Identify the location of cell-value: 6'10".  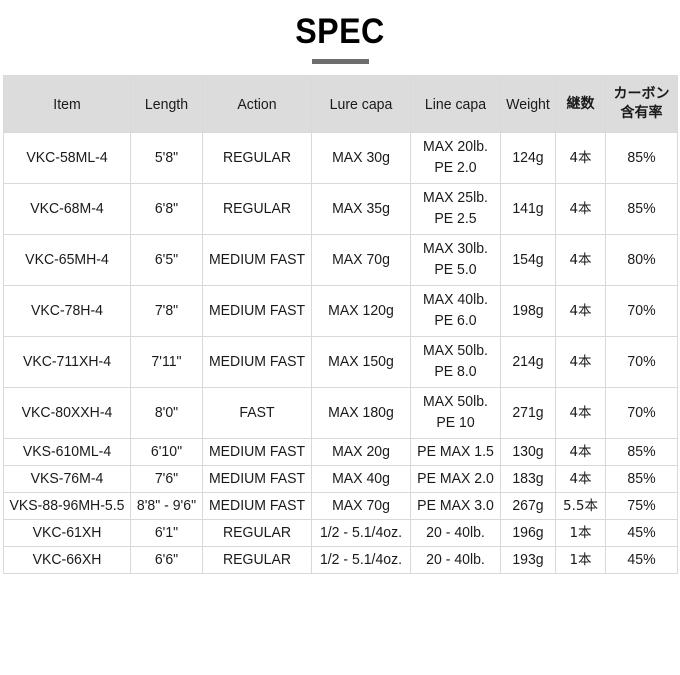
(166, 451).